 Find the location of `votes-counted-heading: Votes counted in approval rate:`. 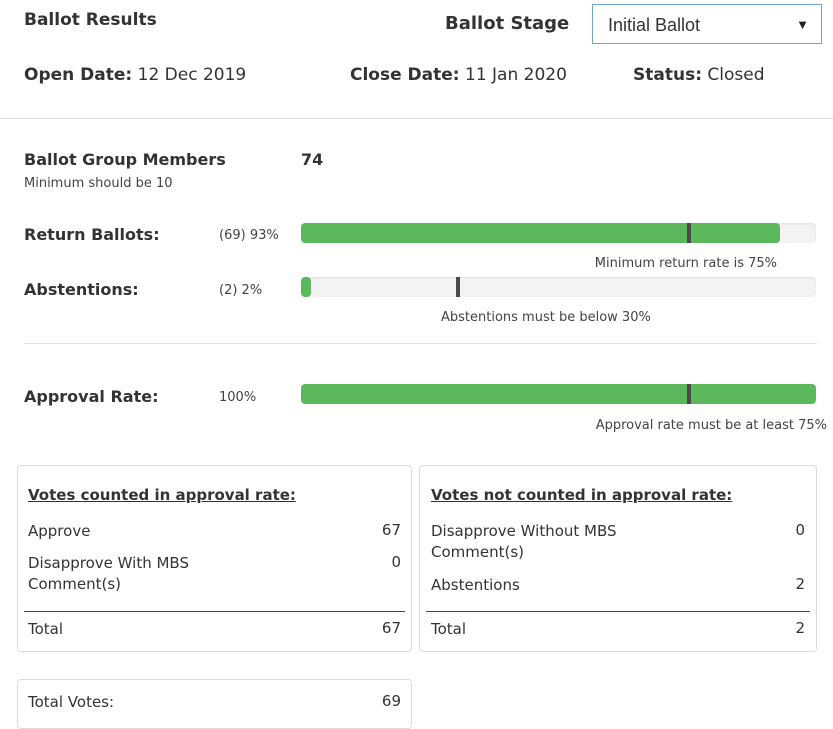

votes-counted-heading: Votes counted in approval rate: is located at coordinates (162, 495).